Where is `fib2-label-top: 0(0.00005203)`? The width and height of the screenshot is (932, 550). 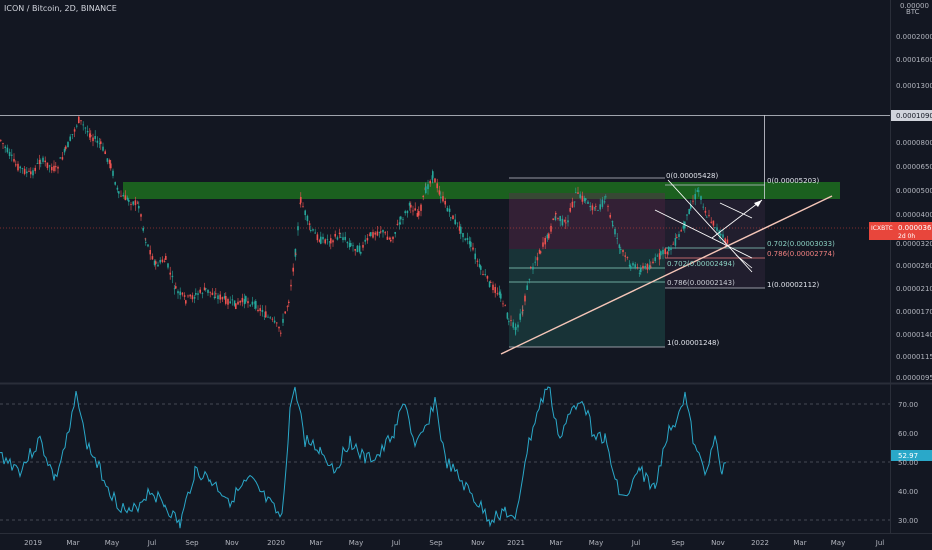 fib2-label-top: 0(0.00005203) is located at coordinates (793, 181).